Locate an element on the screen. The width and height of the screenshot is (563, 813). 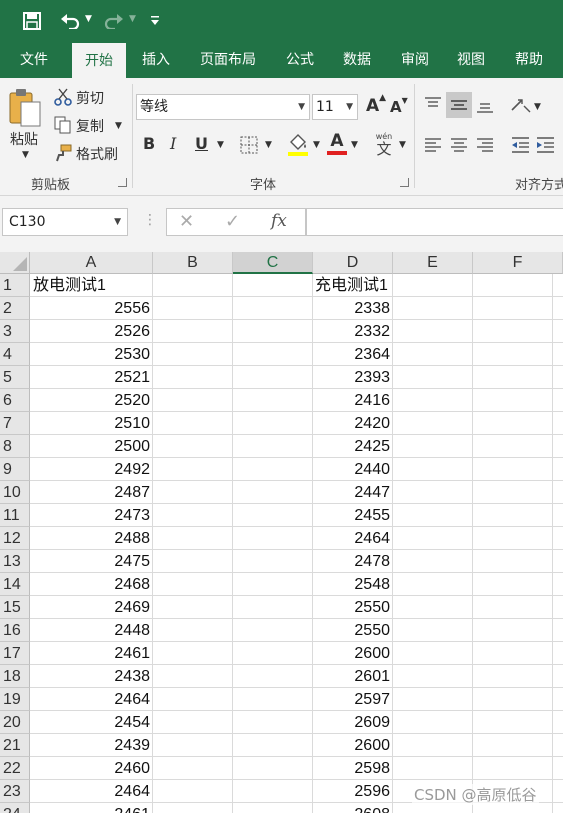
row-header: 3 is located at coordinates (15, 331).